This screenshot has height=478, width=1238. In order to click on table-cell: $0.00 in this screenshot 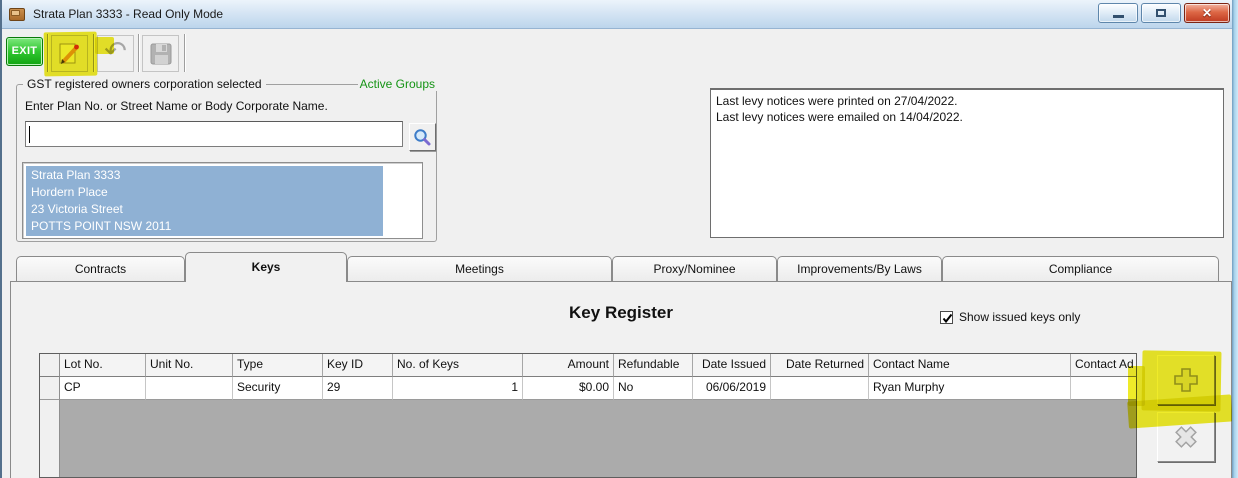, I will do `click(568, 388)`.